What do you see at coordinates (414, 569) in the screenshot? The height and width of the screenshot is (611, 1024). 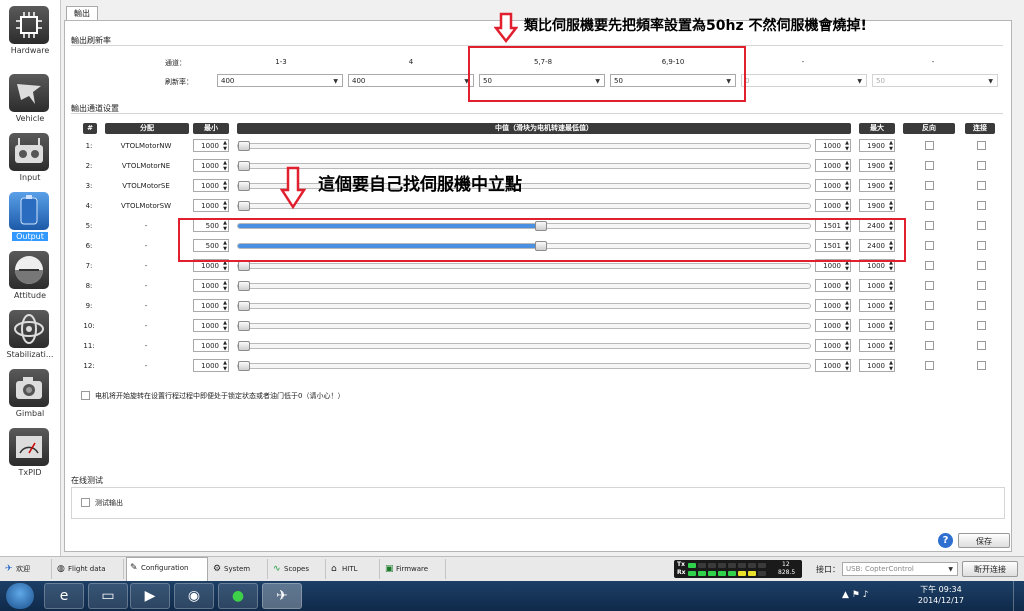 I see `tab-firmware: ▣ Firmware` at bounding box center [414, 569].